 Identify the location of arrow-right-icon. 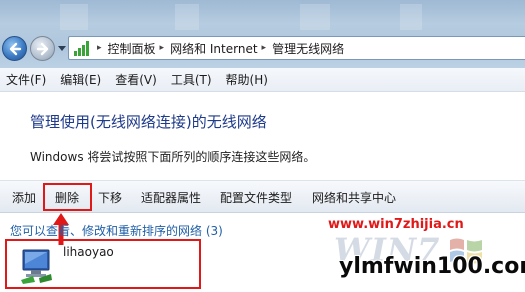
(42, 49).